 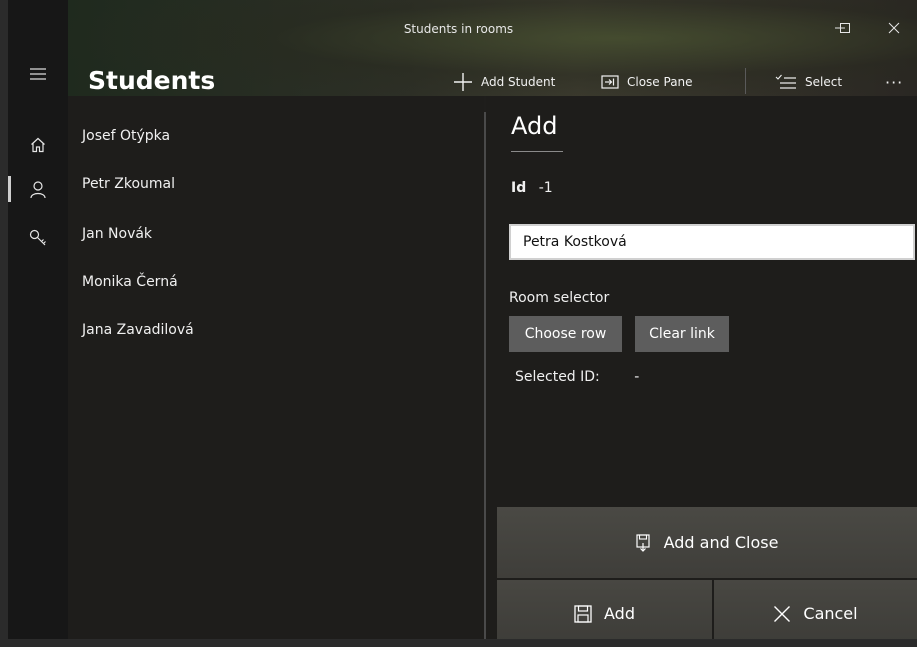 I want to click on id-row: Id -1, so click(x=532, y=188).